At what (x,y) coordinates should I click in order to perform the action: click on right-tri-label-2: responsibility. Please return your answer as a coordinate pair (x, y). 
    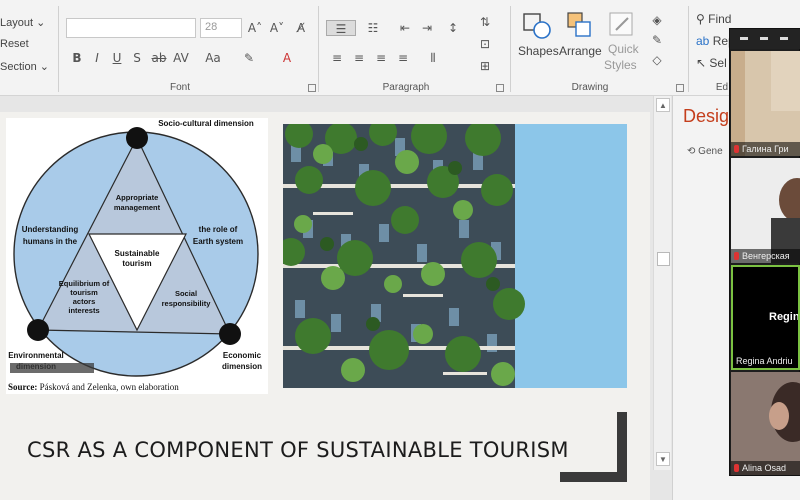
    Looking at the image, I should click on (187, 303).